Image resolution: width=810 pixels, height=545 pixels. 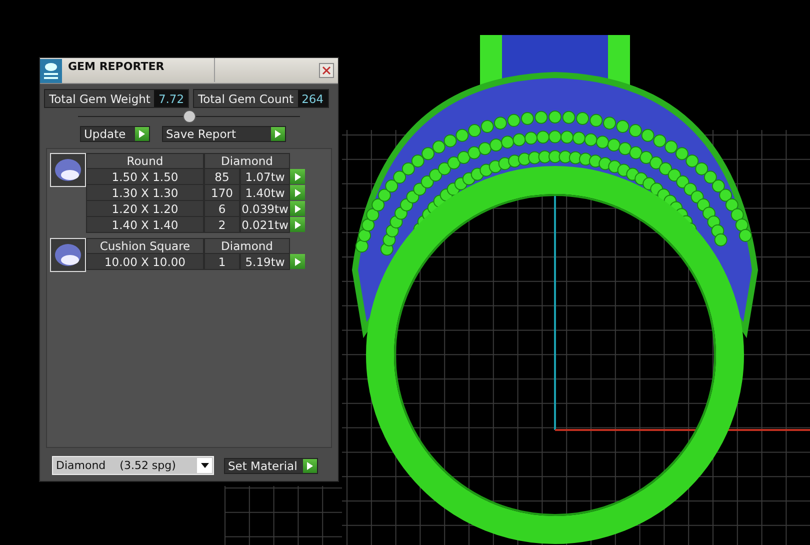 What do you see at coordinates (171, 98) in the screenshot?
I see `total-value: 7.72` at bounding box center [171, 98].